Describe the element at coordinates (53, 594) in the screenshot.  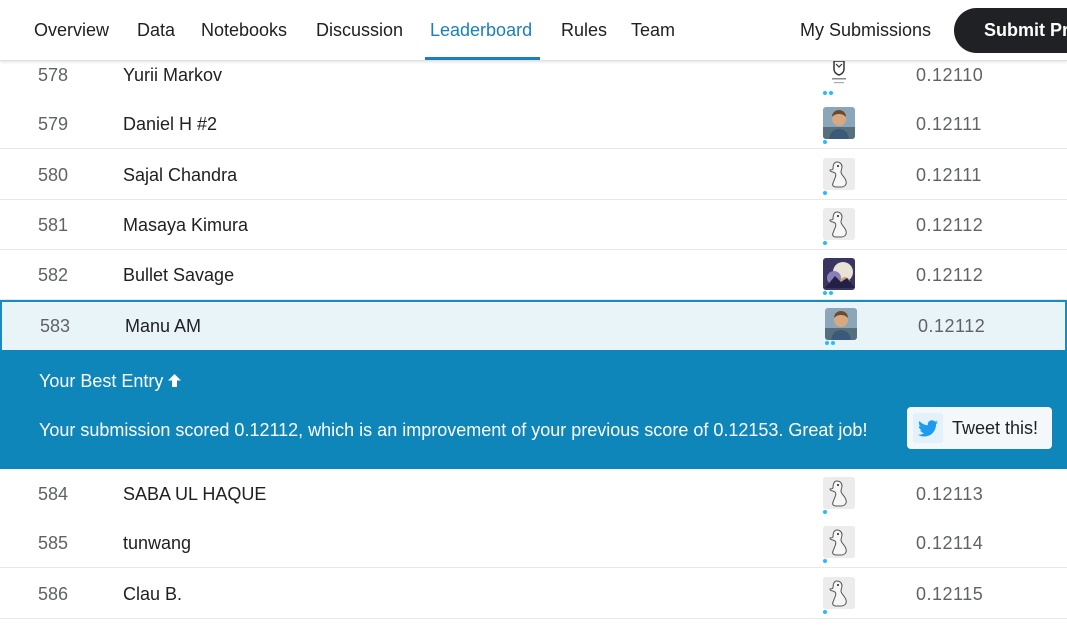
I see `rank-cell: 586` at that location.